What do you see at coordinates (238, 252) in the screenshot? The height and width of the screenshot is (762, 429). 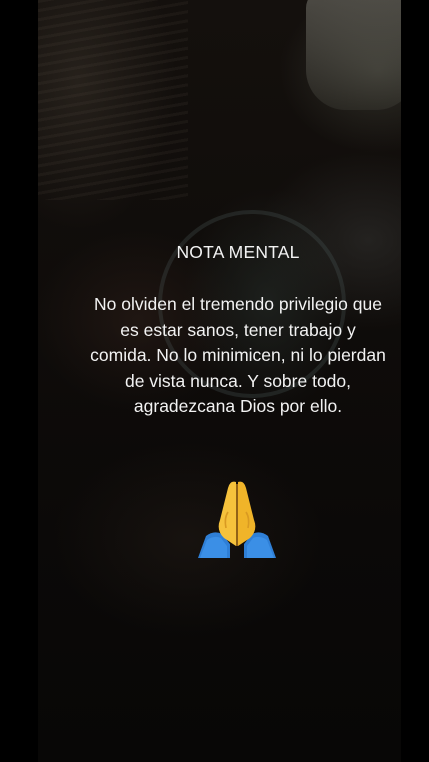 I see `note-title: NOTA MENTAL` at bounding box center [238, 252].